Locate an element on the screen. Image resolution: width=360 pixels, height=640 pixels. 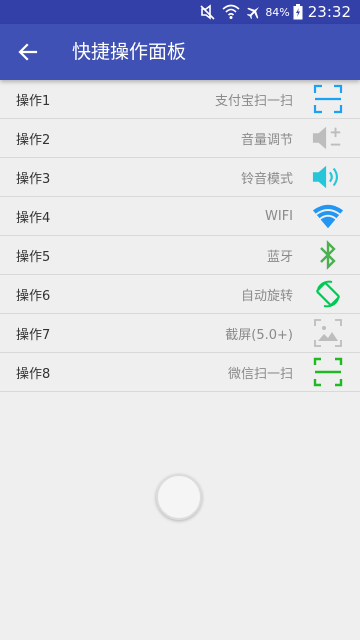
app-bar: 快捷操作面板 is located at coordinates (180, 52).